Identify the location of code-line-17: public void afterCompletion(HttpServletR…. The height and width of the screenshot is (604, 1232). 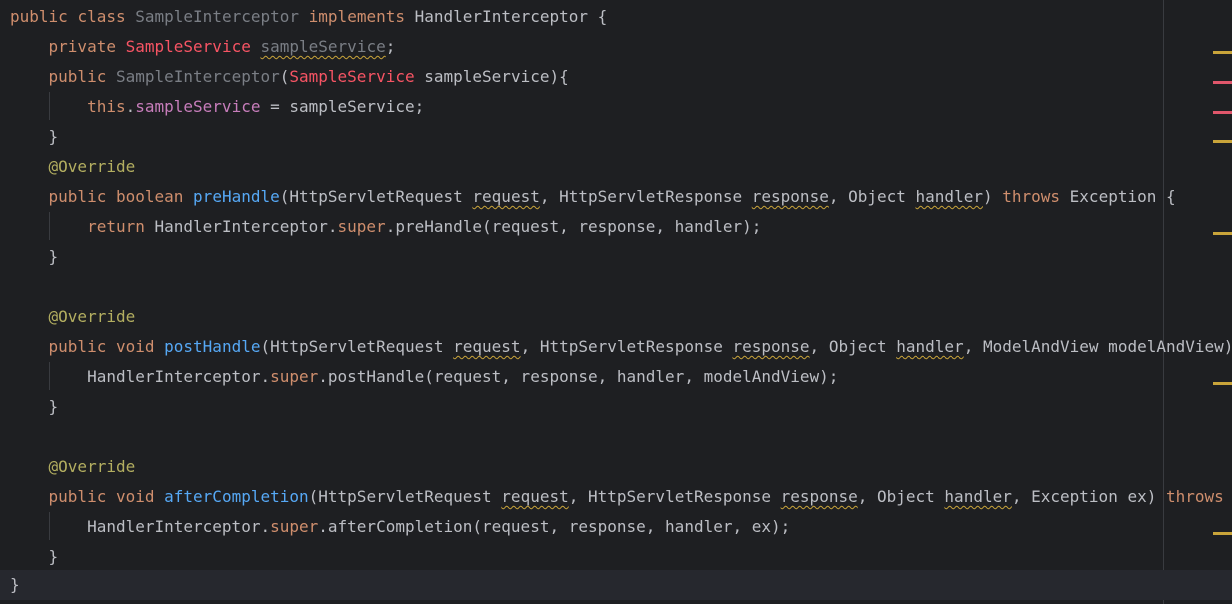
(616, 497).